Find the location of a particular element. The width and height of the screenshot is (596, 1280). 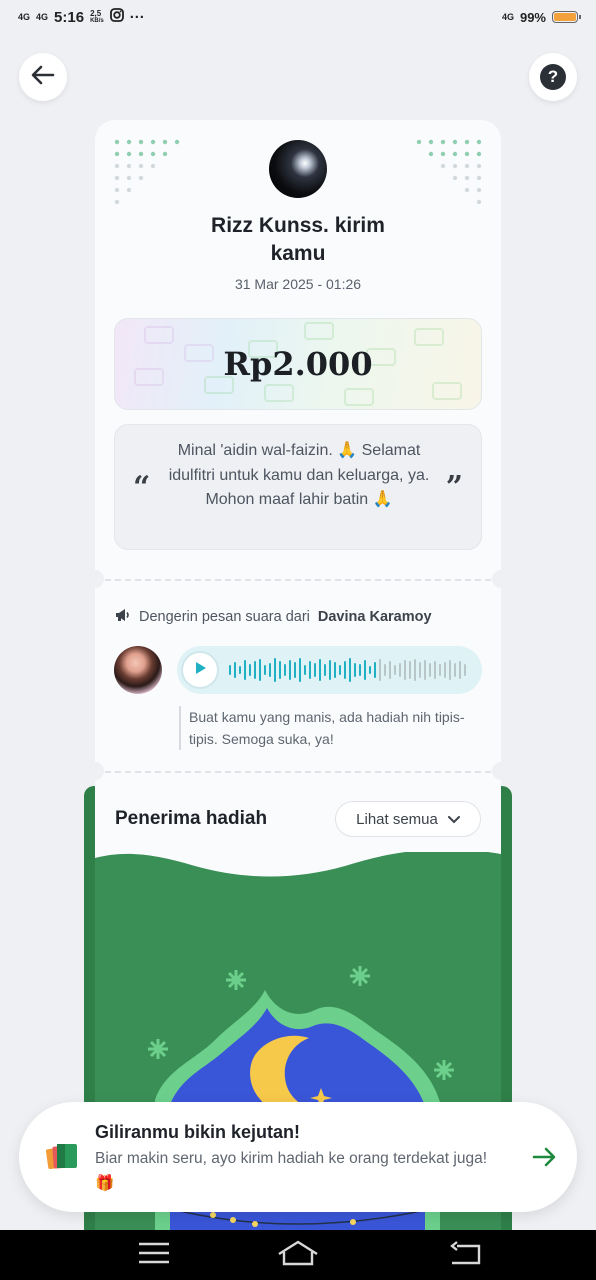

play-button is located at coordinates (200, 670).